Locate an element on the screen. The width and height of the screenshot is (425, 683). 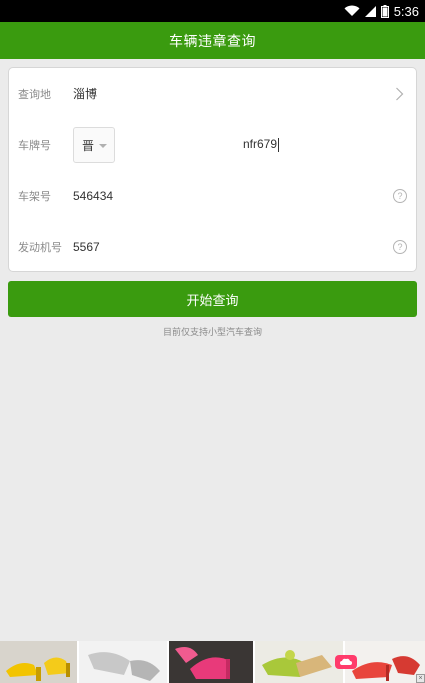
city-row: 查询地 淄博 is located at coordinates (212, 93).